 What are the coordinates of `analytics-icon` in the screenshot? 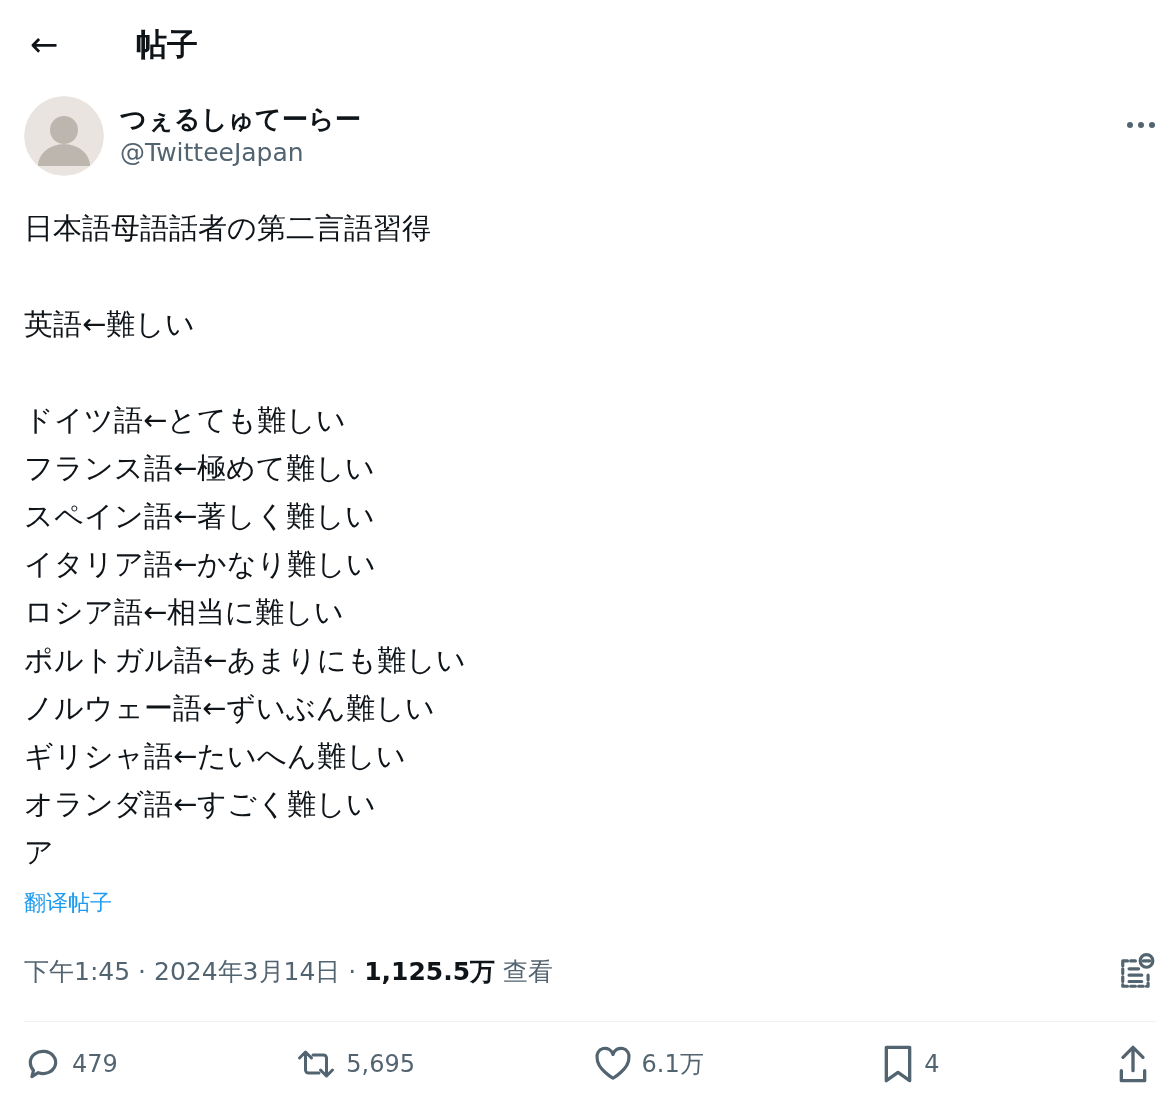 It's located at (1137, 972).